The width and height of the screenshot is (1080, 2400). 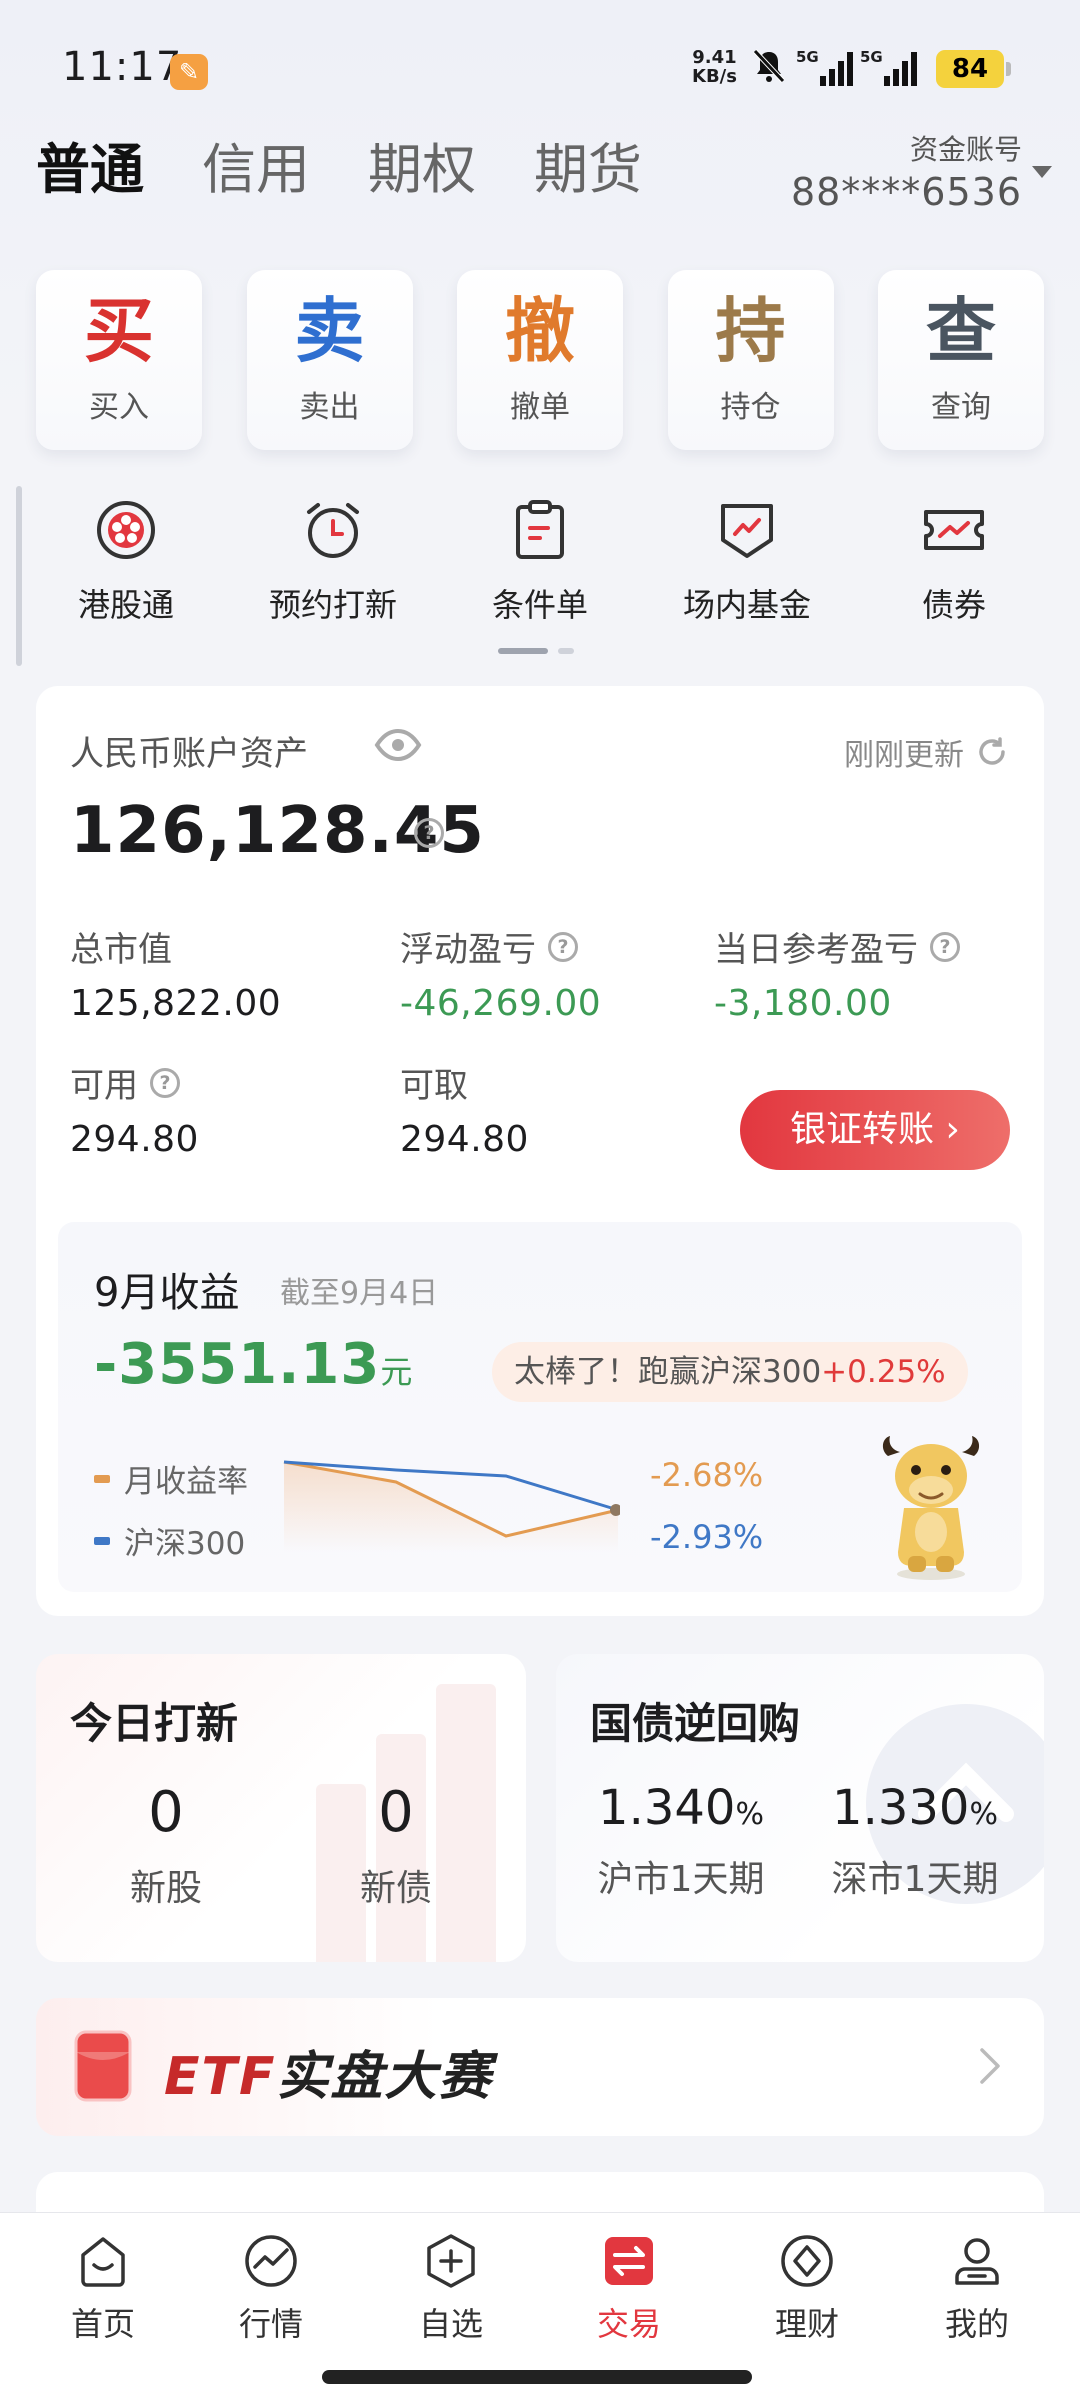 What do you see at coordinates (977, 2261) in the screenshot?
I see `profile-icon` at bounding box center [977, 2261].